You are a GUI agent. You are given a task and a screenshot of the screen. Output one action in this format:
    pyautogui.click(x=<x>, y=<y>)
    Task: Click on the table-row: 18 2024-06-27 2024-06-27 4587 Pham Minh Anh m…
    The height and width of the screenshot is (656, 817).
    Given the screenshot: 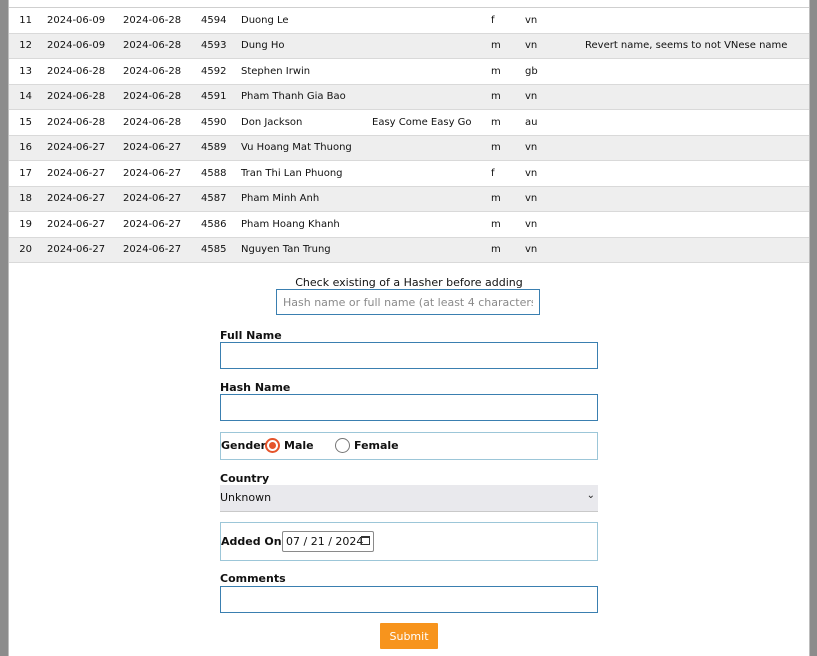 What is the action you would take?
    pyautogui.click(x=409, y=199)
    